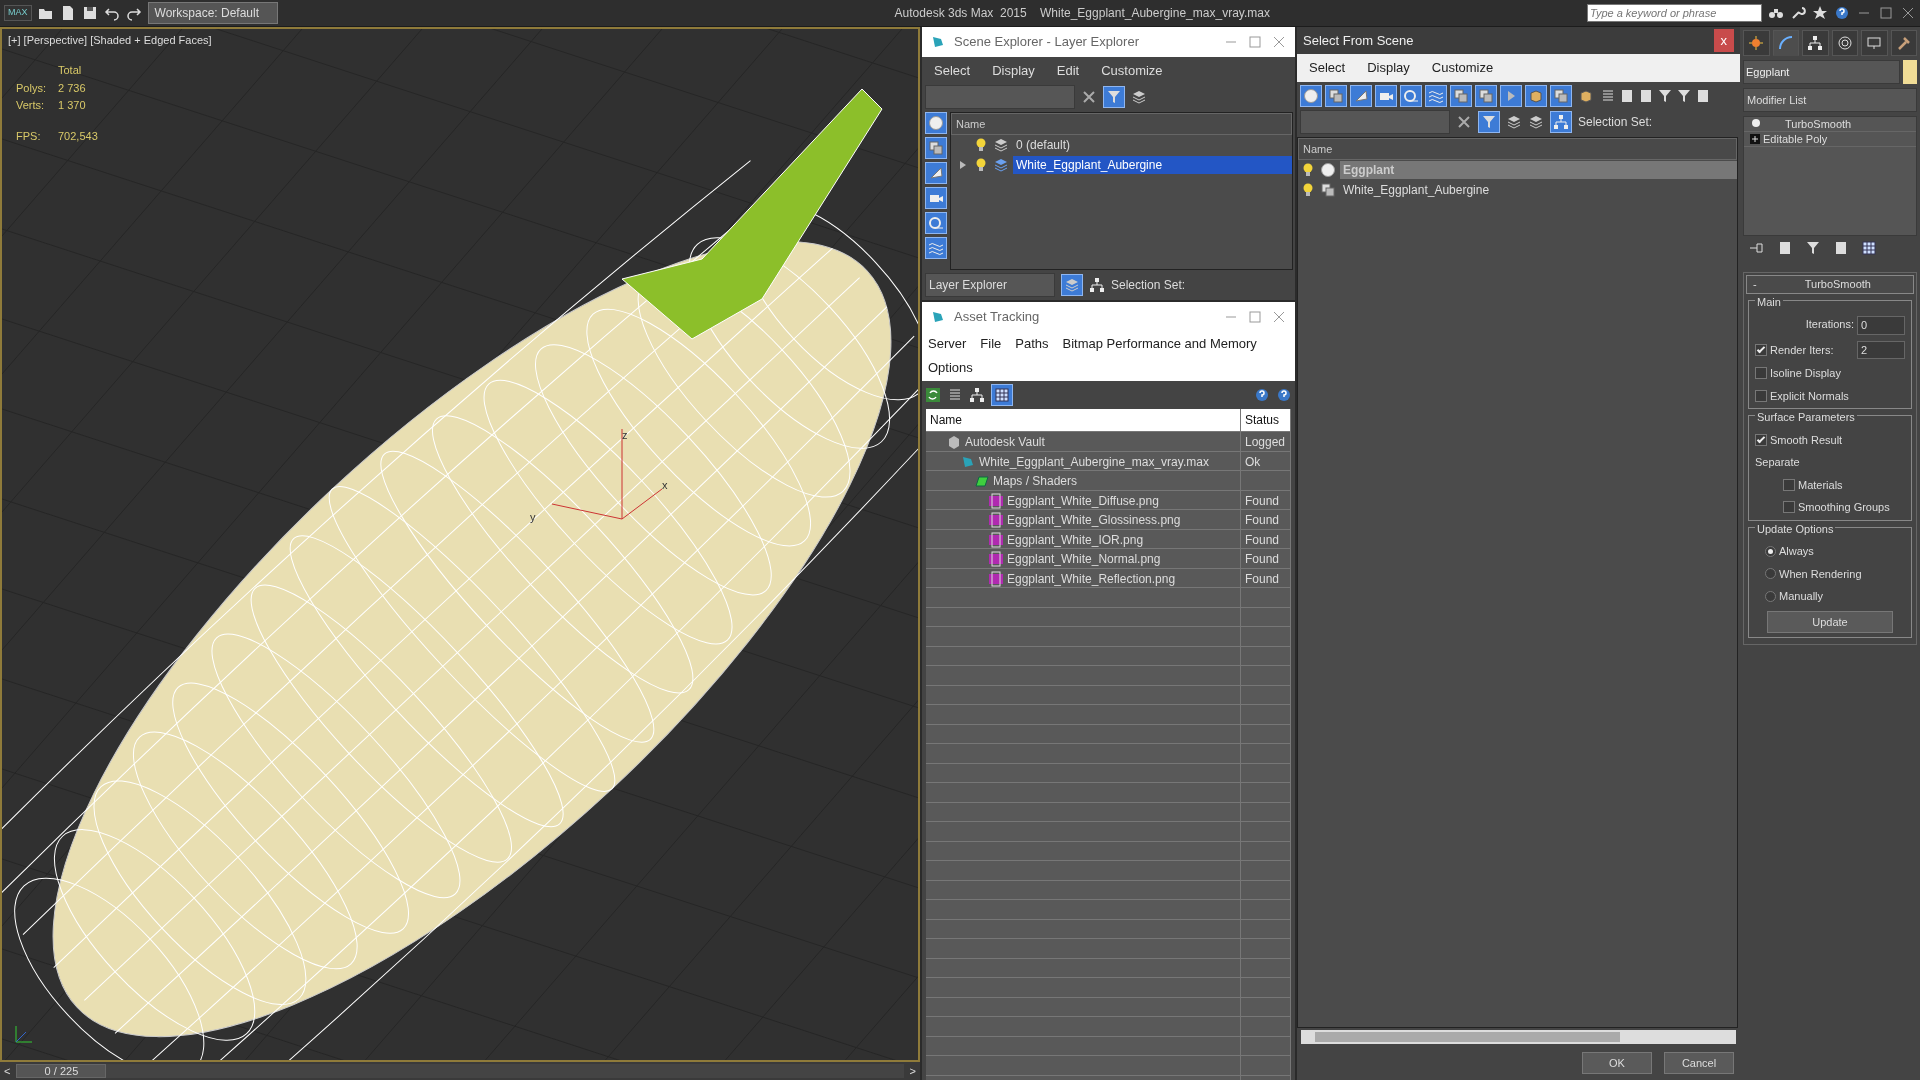 This screenshot has height=1080, width=1920. I want to click on horizontal-scrollbar, so click(1518, 1036).